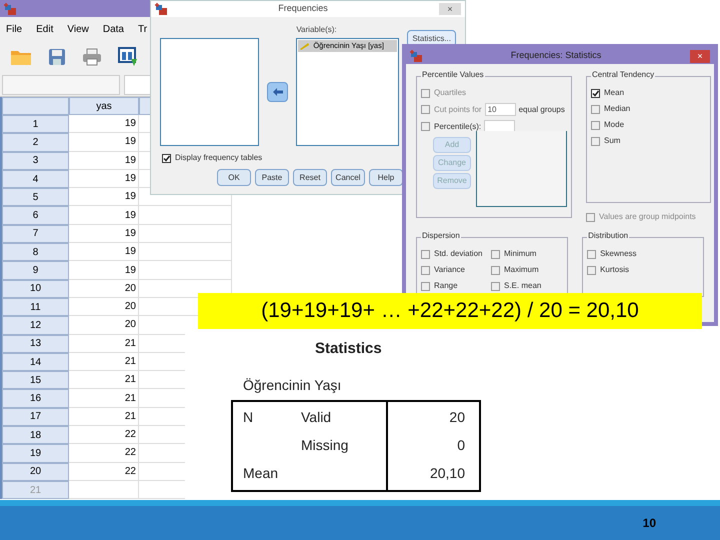 This screenshot has width=720, height=540. What do you see at coordinates (35, 325) in the screenshot?
I see `row-header: 12` at bounding box center [35, 325].